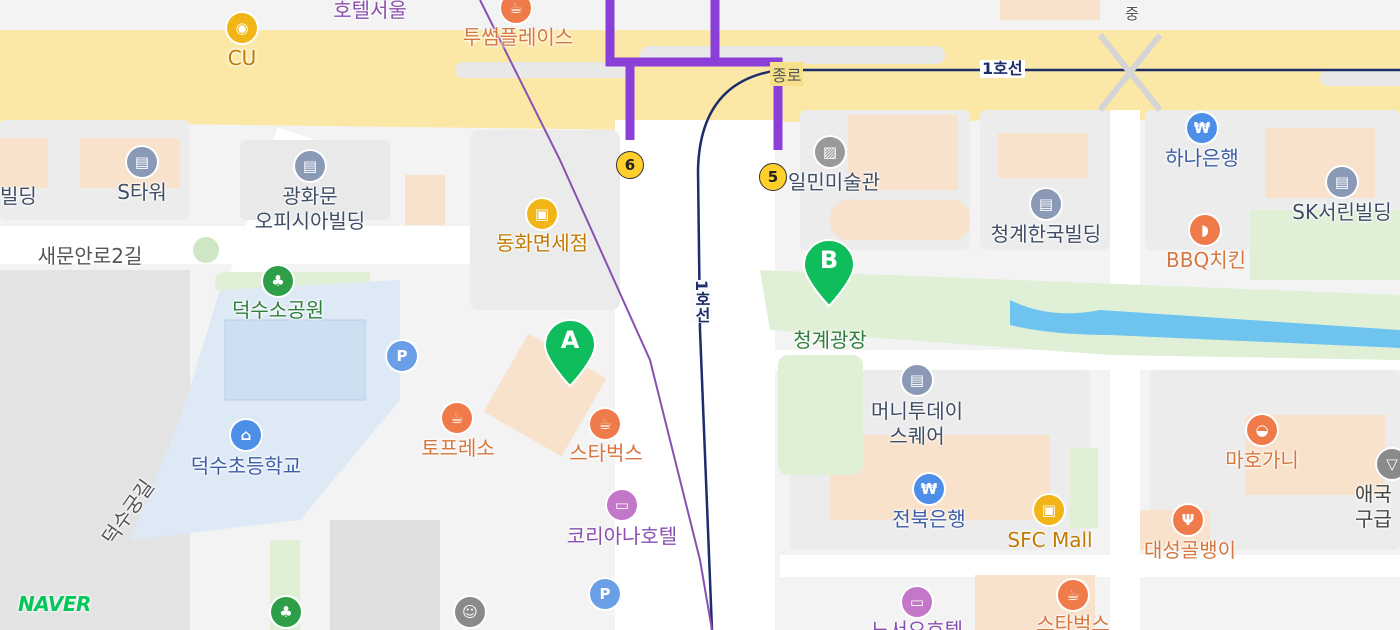  I want to click on cake-icon: ◒, so click(1262, 430).